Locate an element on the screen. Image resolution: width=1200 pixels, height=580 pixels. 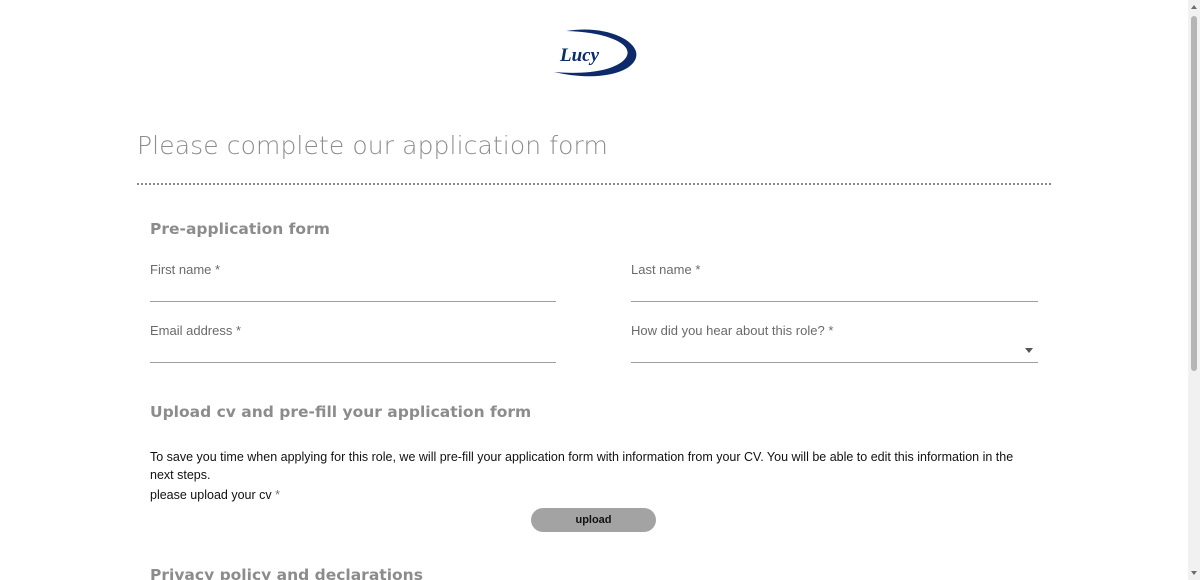
lucy-logo-icon: Lucy is located at coordinates (595, 53).